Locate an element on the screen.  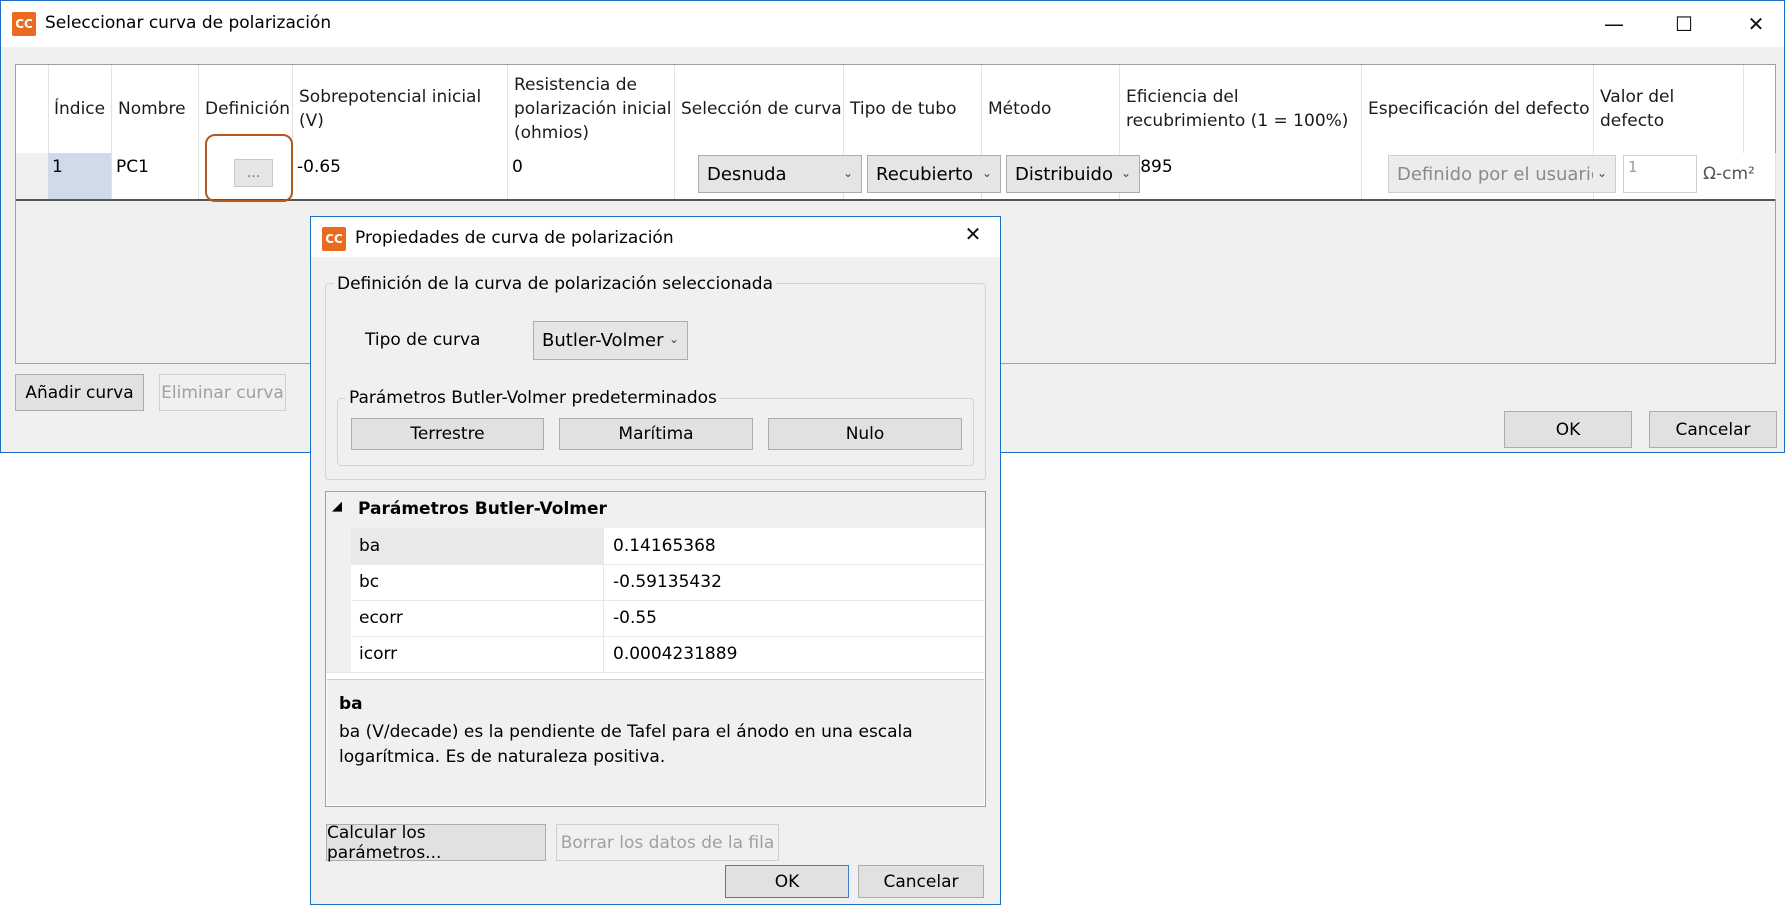
maximize-icon: ☐ is located at coordinates (1684, 24).